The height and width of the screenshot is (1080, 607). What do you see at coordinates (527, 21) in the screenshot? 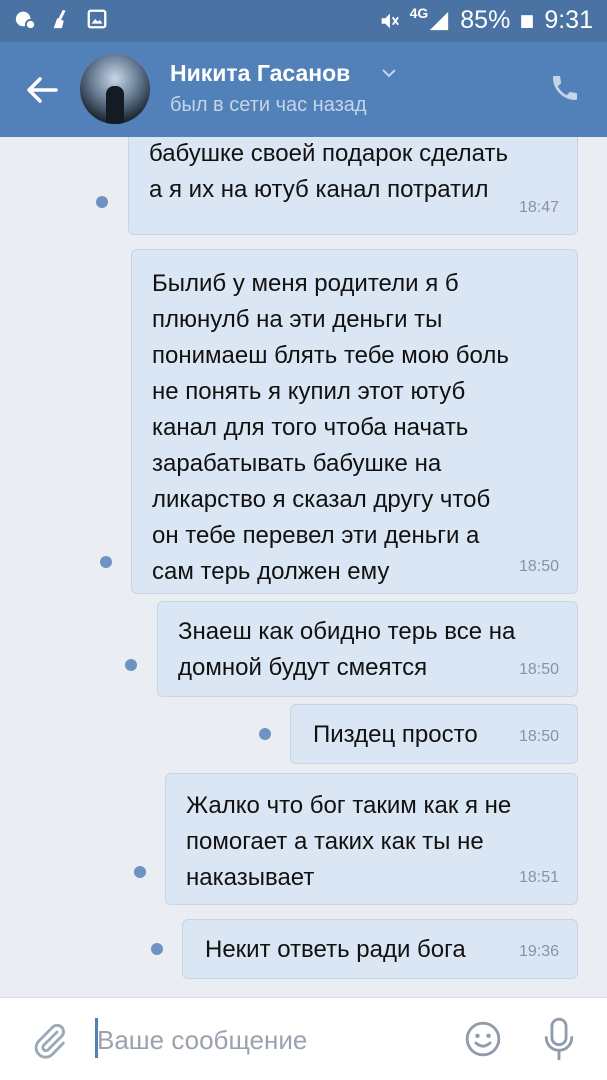
I see `battery-icon` at bounding box center [527, 21].